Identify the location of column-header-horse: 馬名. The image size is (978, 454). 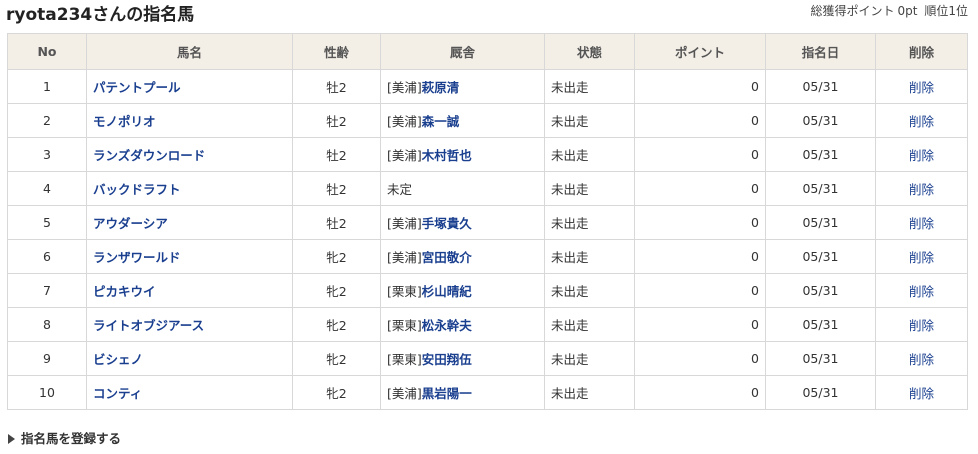
(189, 51).